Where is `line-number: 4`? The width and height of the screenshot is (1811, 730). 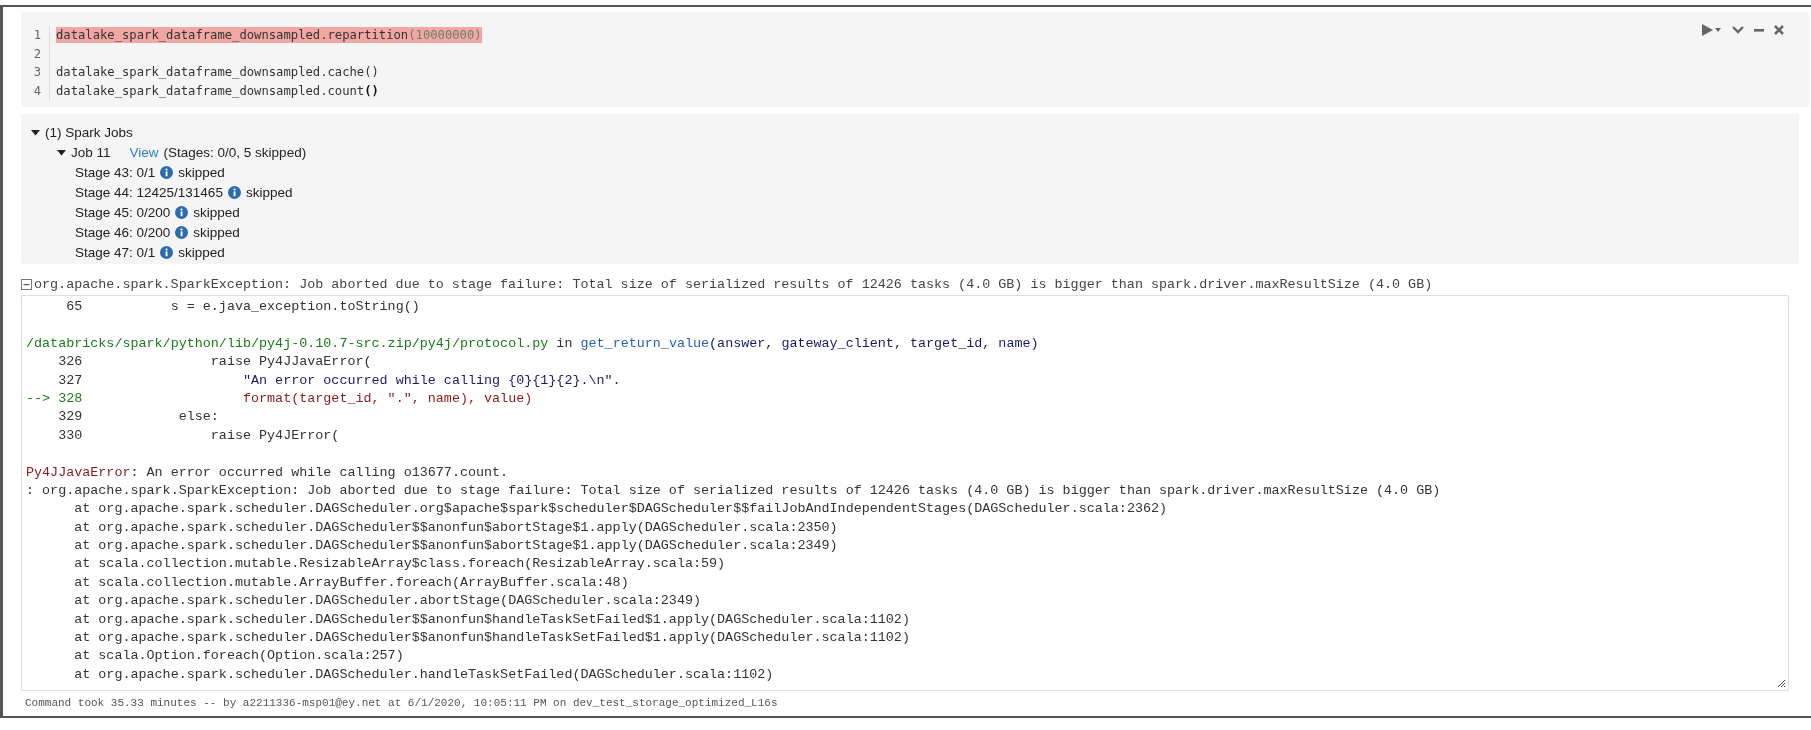
line-number: 4 is located at coordinates (35, 90).